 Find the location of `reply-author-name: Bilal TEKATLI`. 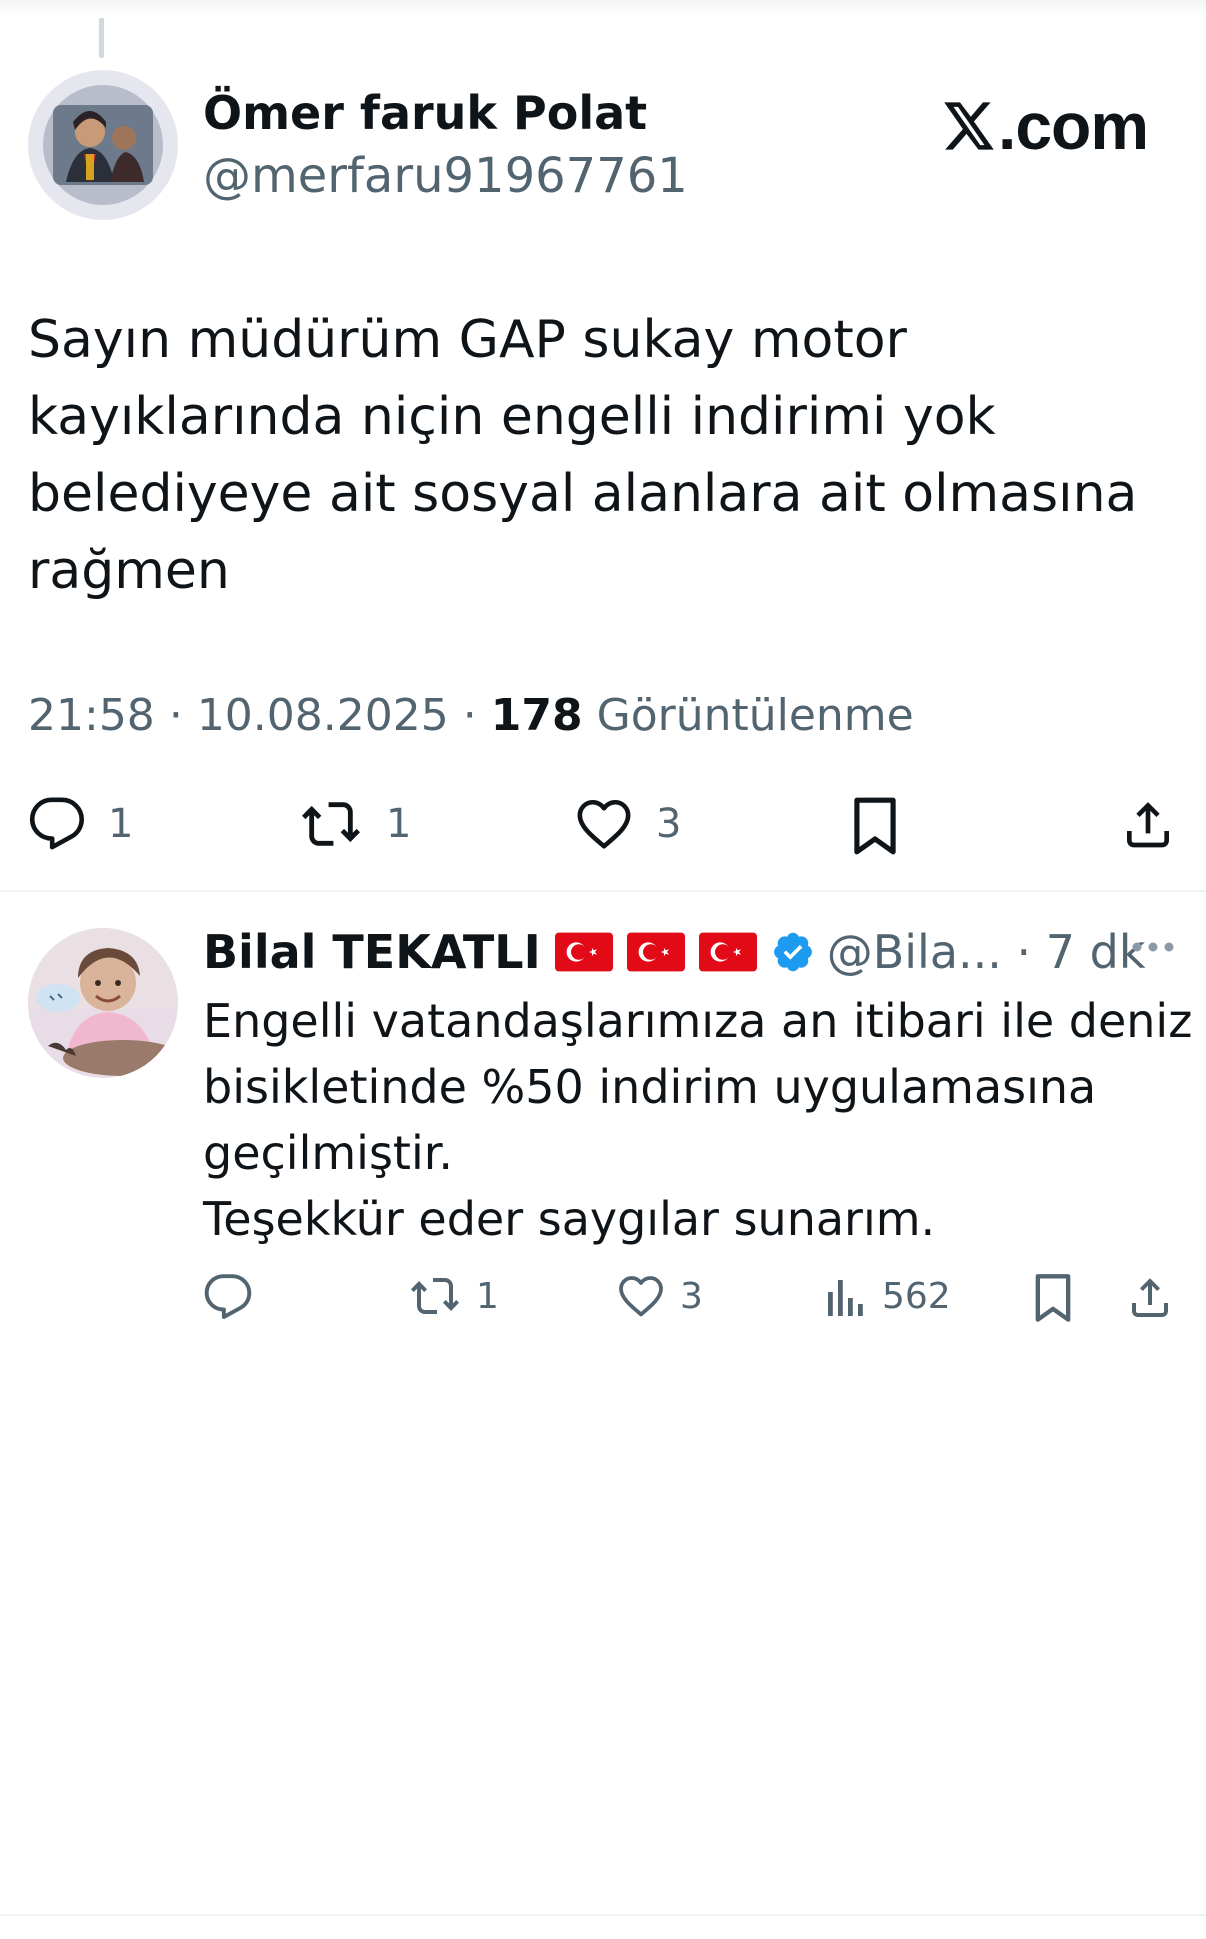

reply-author-name: Bilal TEKATLI is located at coordinates (372, 952).